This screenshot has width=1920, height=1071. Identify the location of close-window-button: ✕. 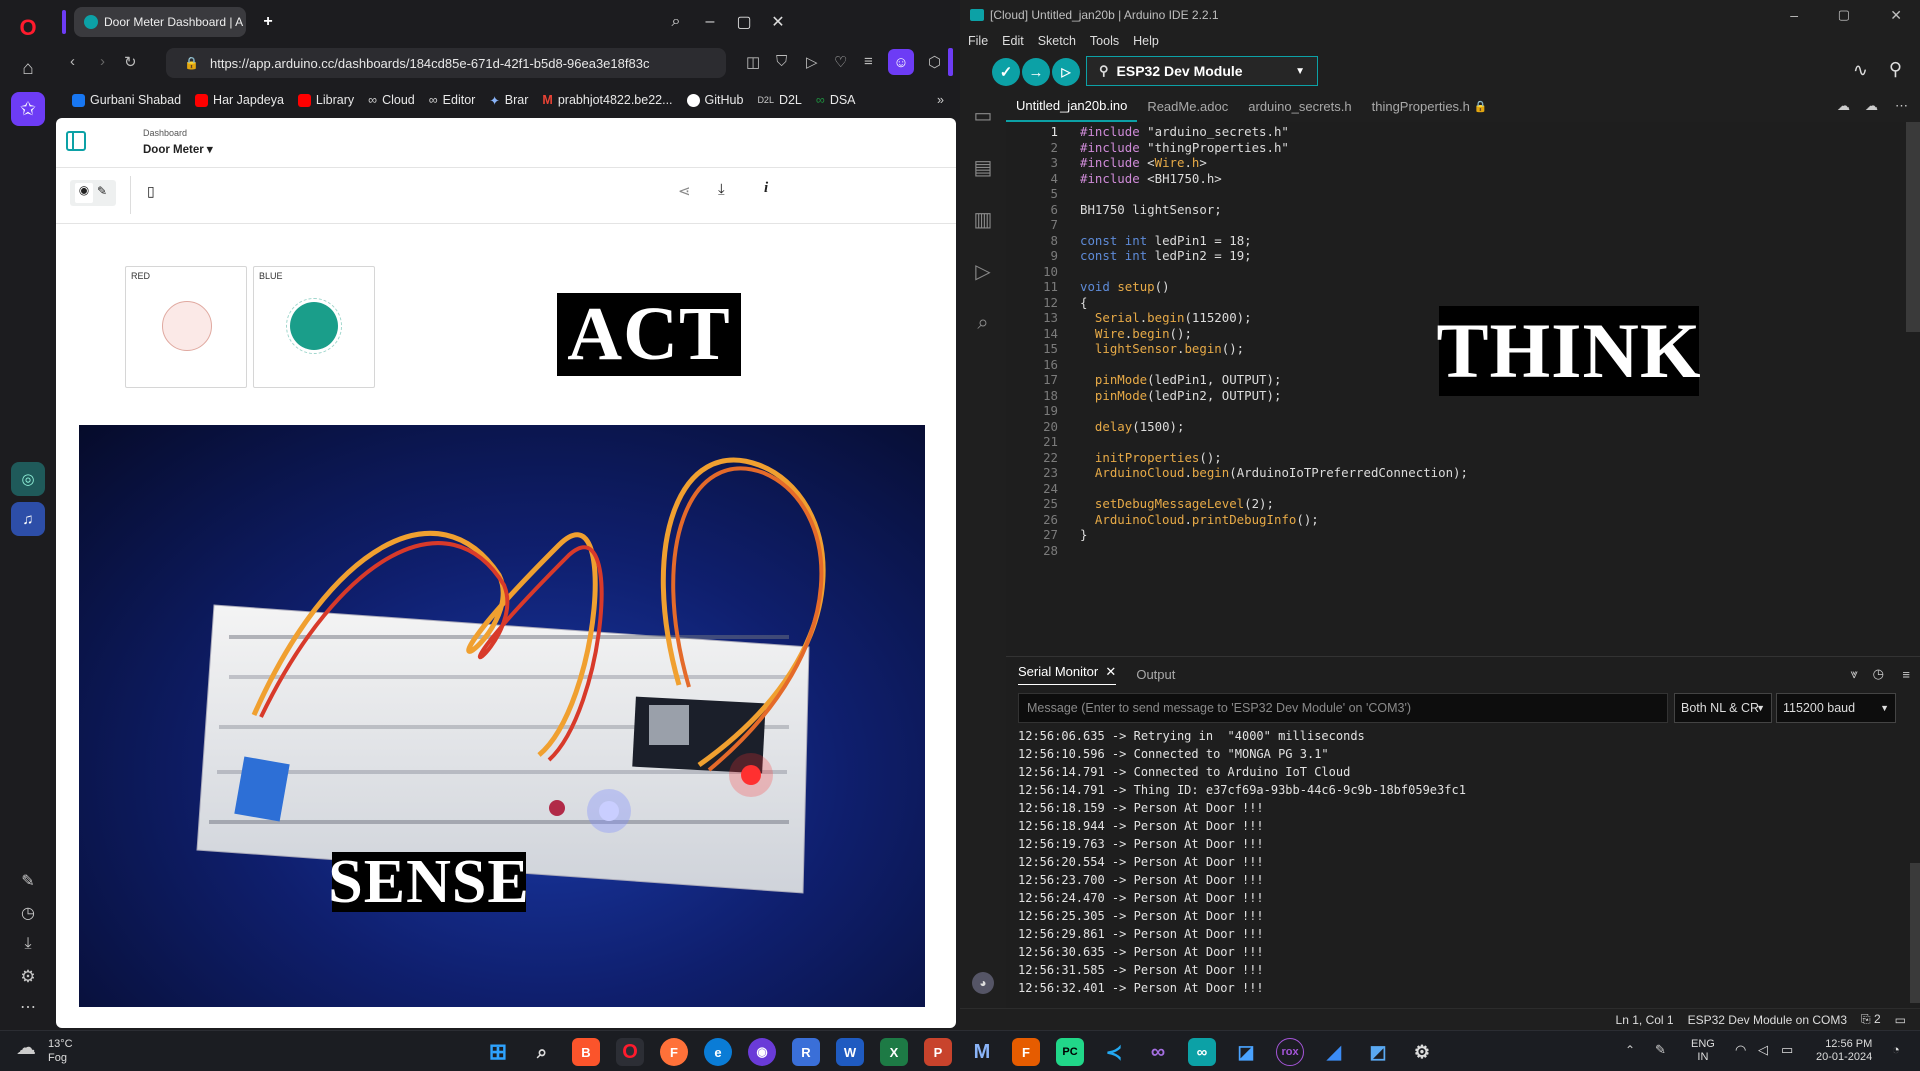
(778, 22).